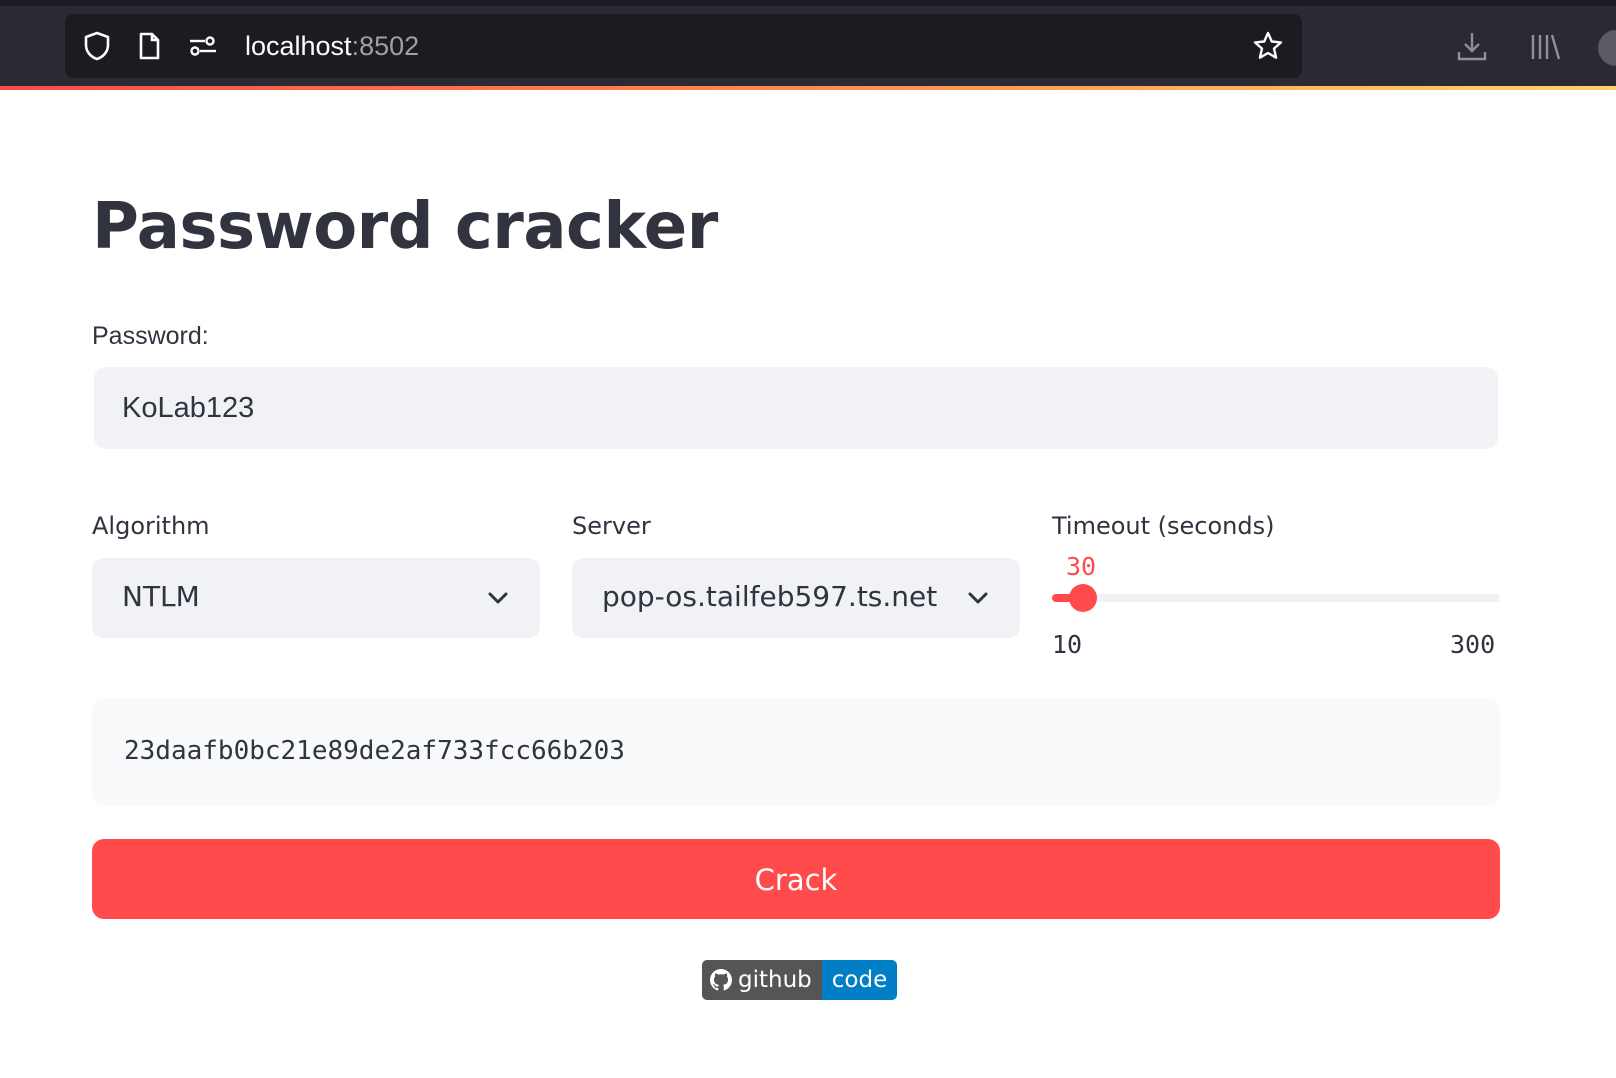 The width and height of the screenshot is (1616, 1078). I want to click on badge-right: code, so click(859, 980).